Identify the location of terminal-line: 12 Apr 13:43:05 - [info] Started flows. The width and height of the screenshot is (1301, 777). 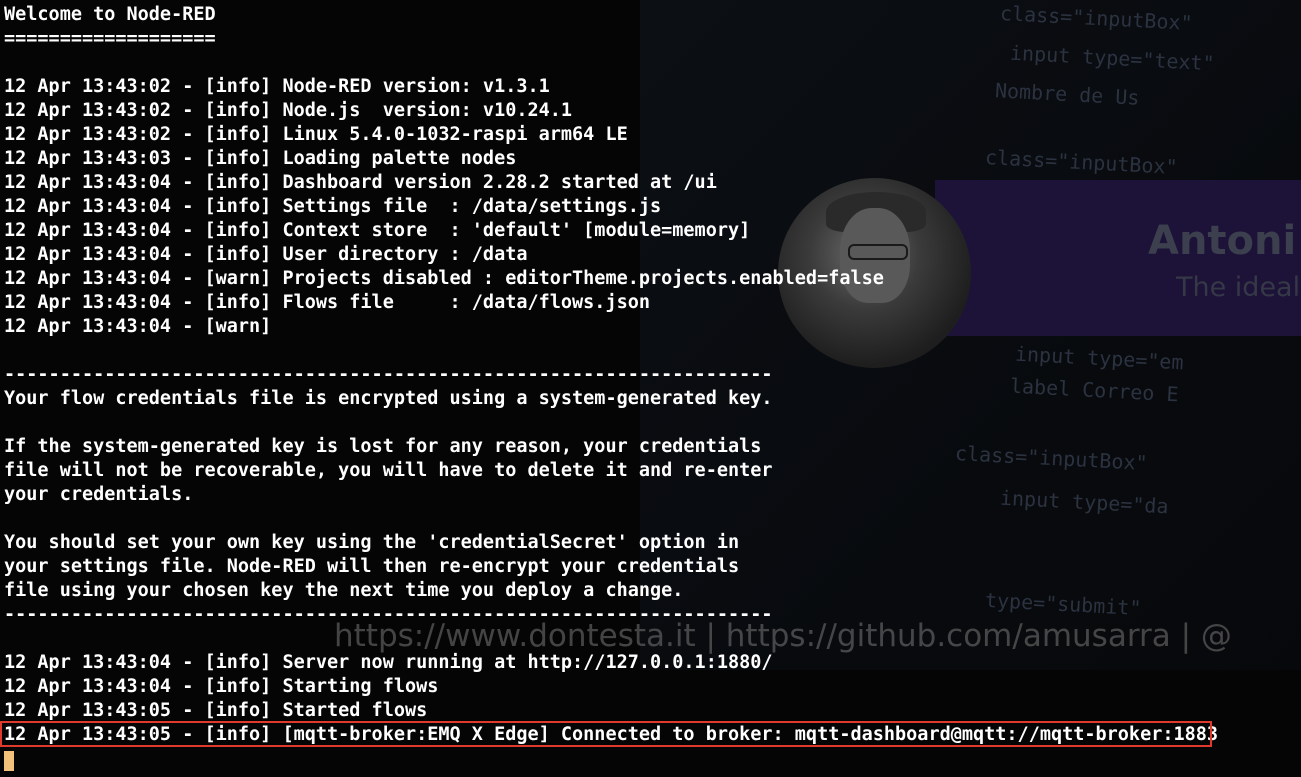
(216, 710).